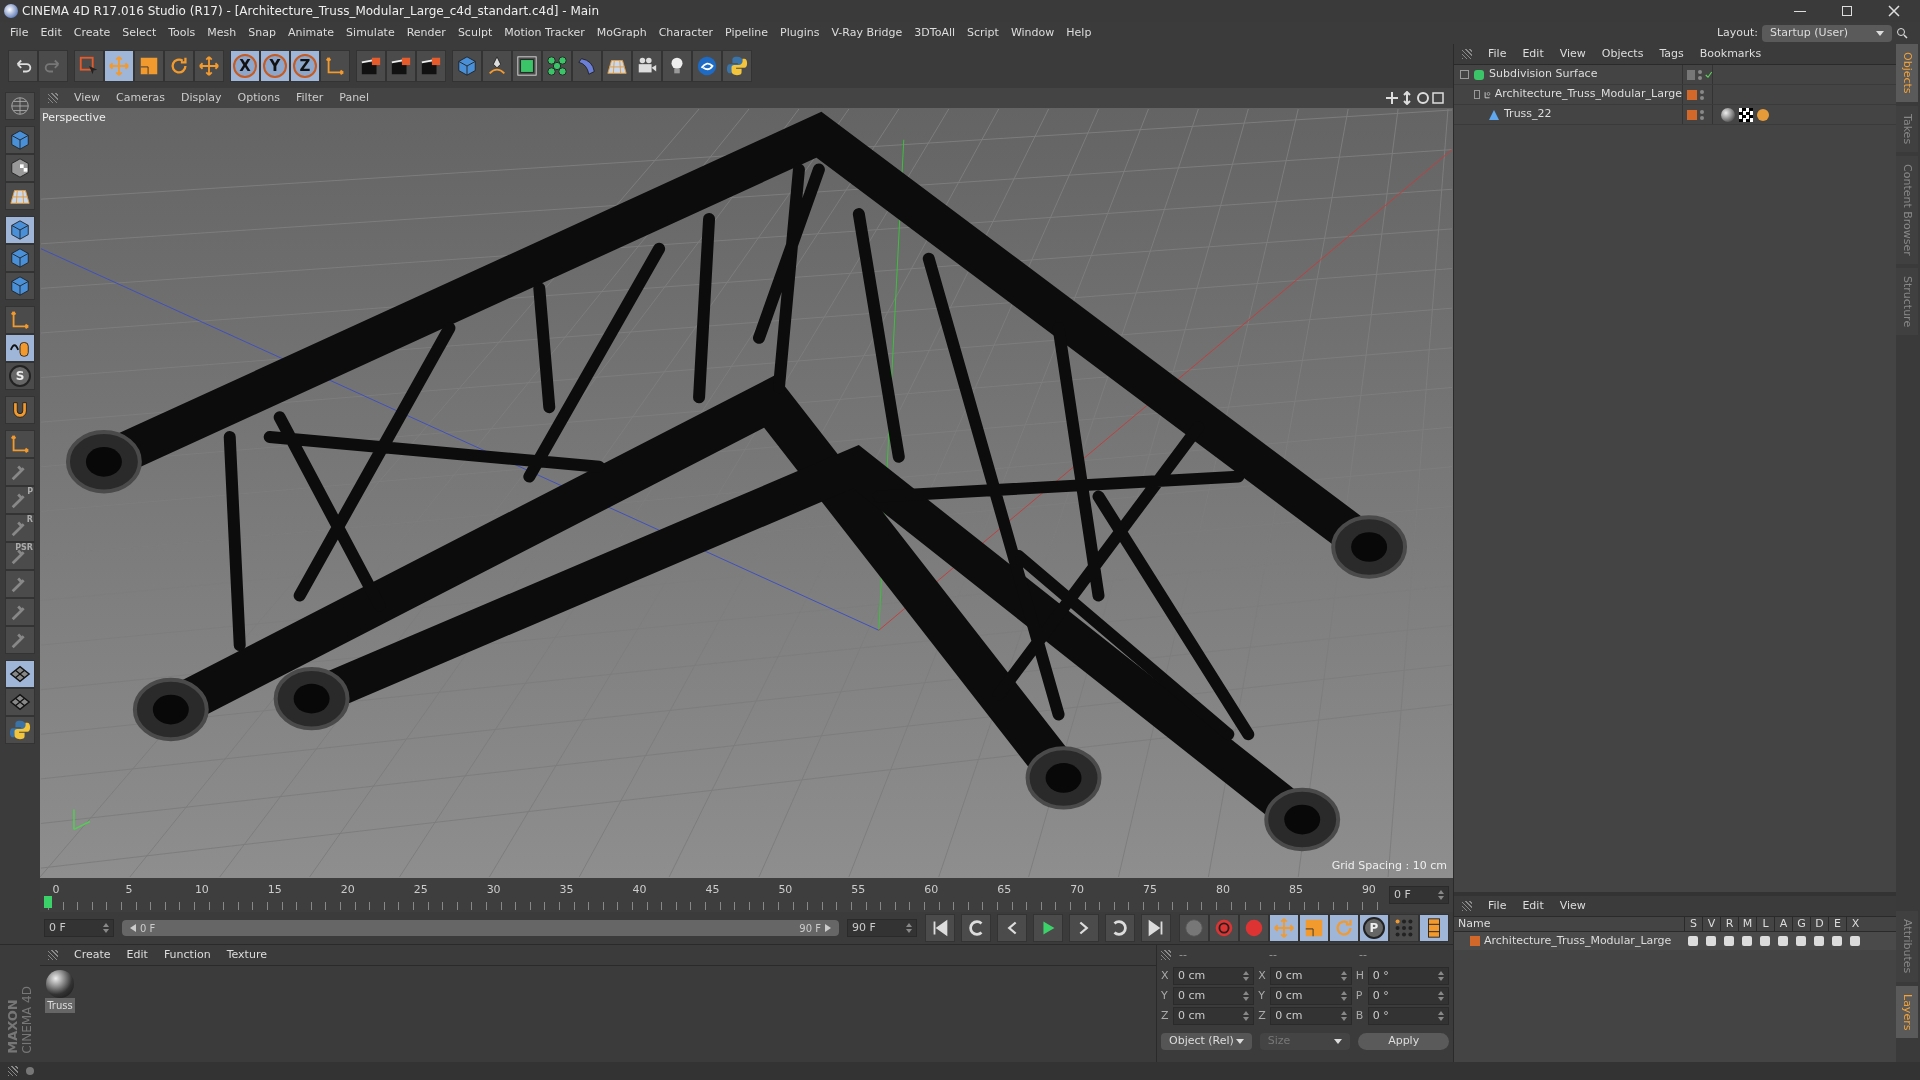 Image resolution: width=1920 pixels, height=1080 pixels. Describe the element at coordinates (867, 33) in the screenshot. I see `menu-item: V-Ray Bridge` at that location.